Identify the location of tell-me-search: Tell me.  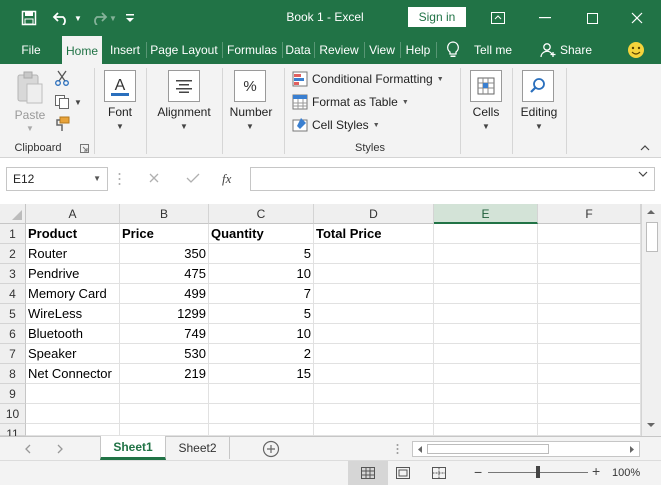
(493, 50).